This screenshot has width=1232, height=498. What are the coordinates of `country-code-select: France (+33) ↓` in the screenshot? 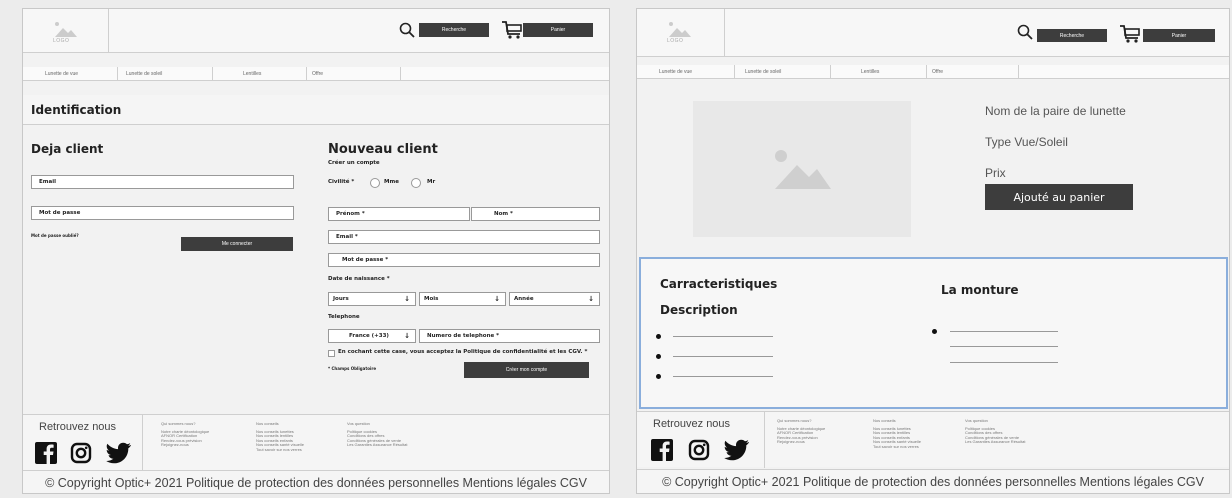 It's located at (372, 336).